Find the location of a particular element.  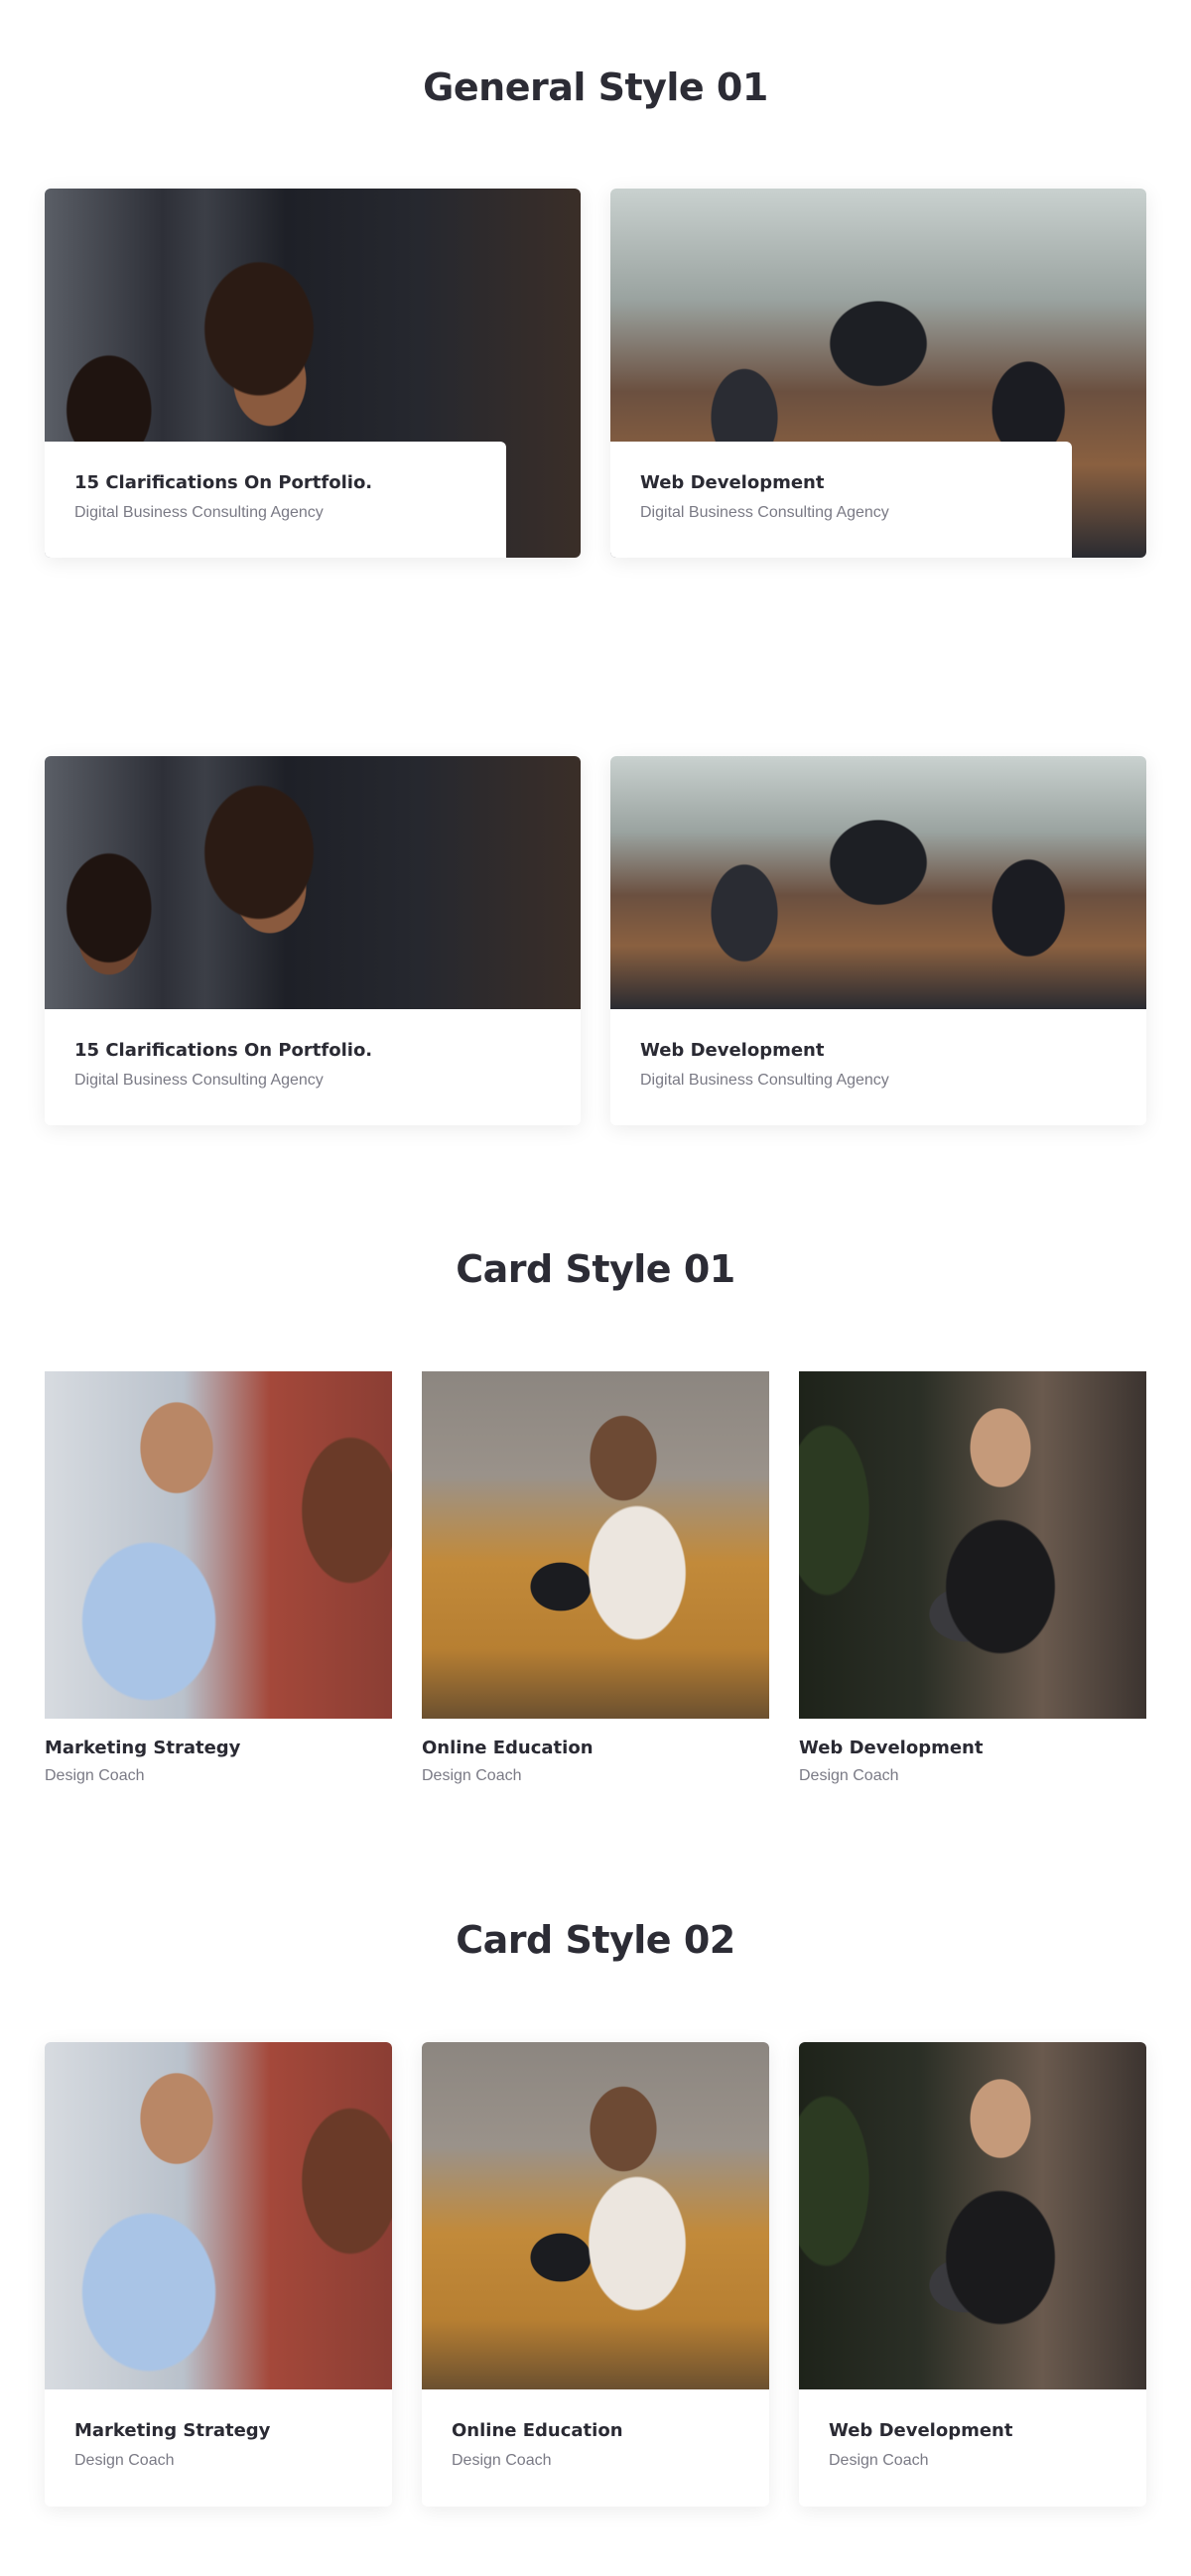

men-working-at-laptop-photo is located at coordinates (878, 883).